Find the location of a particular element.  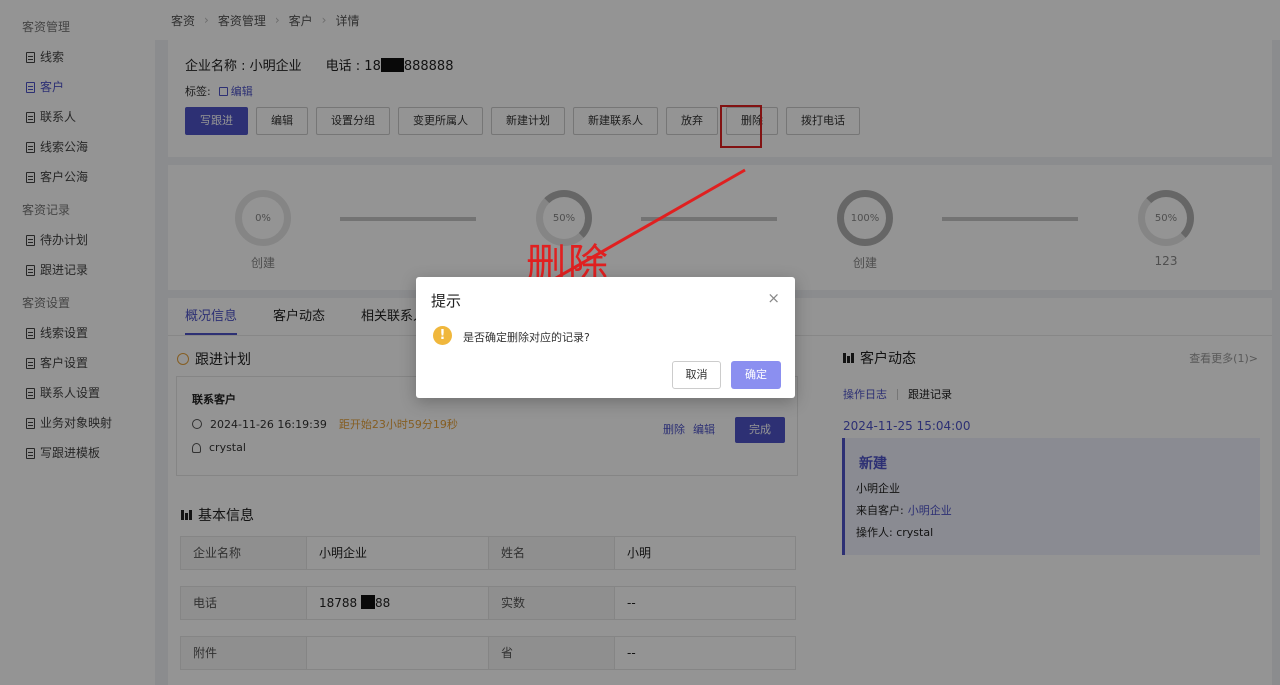

cancel-button: 取消 is located at coordinates (696, 375).